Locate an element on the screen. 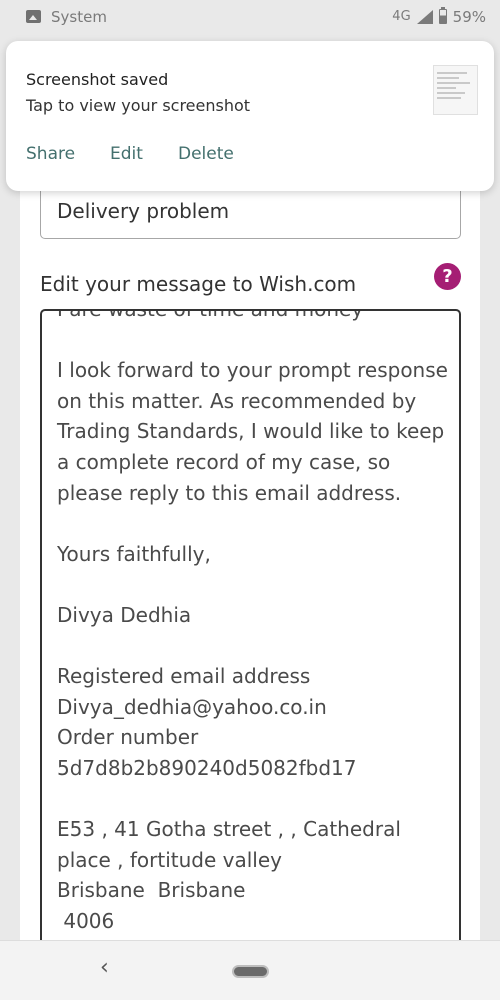 This screenshot has width=500, height=1000. status-app-name: System is located at coordinates (79, 16).